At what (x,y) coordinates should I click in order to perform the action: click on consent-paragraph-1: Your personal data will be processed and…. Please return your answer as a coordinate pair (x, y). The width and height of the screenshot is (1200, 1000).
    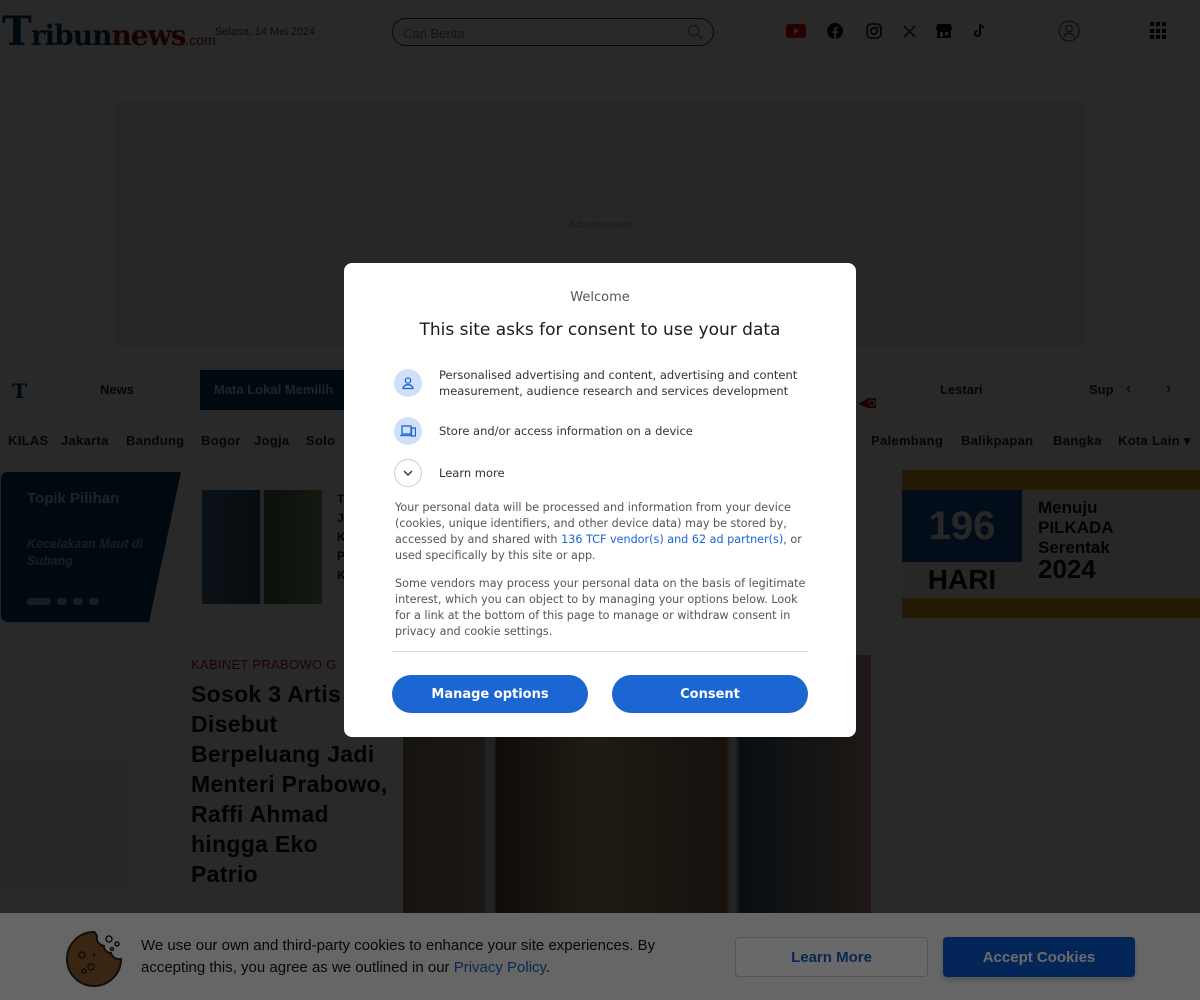
    Looking at the image, I should click on (598, 531).